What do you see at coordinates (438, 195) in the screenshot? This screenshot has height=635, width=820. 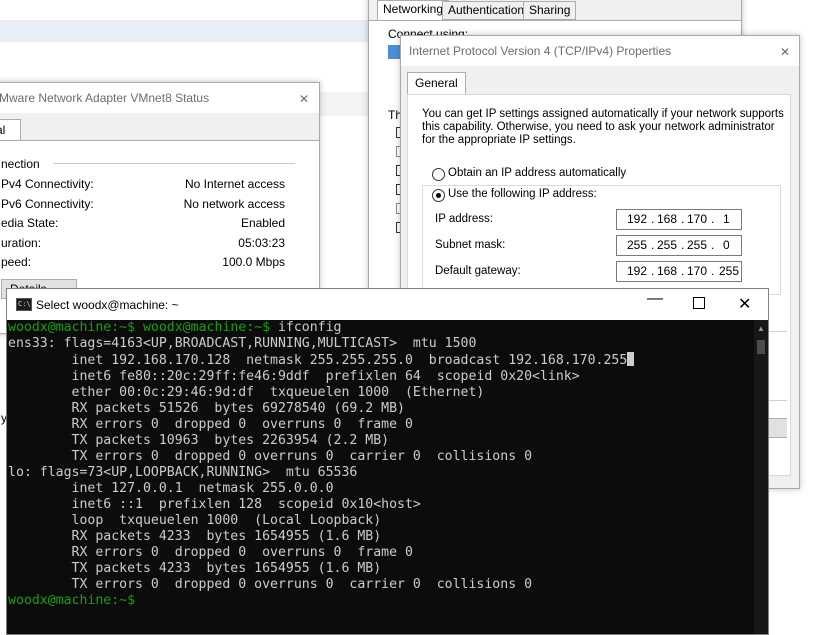 I see `radio-use-following` at bounding box center [438, 195].